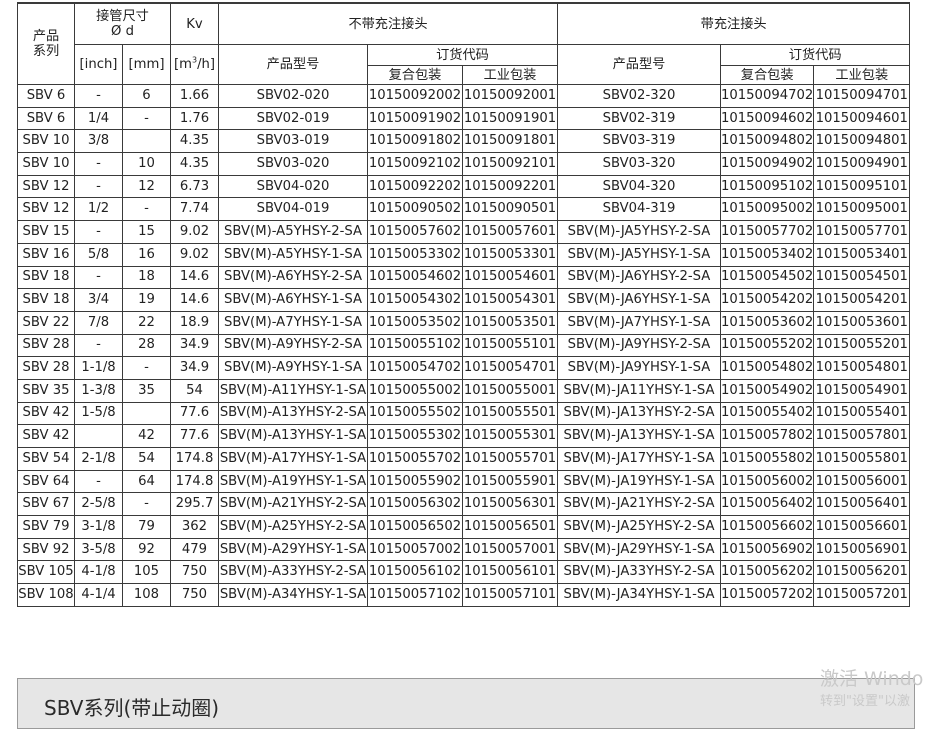 The width and height of the screenshot is (926, 732). I want to click on cell-model-without: SBV03-019, so click(293, 141).